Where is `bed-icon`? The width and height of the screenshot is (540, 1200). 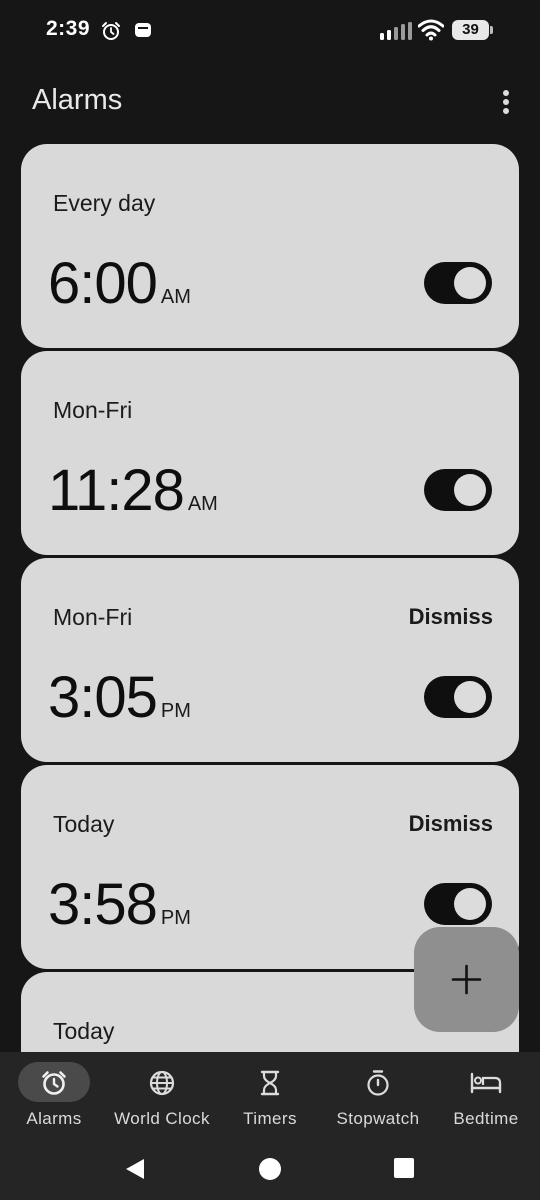
bed-icon is located at coordinates (486, 1083).